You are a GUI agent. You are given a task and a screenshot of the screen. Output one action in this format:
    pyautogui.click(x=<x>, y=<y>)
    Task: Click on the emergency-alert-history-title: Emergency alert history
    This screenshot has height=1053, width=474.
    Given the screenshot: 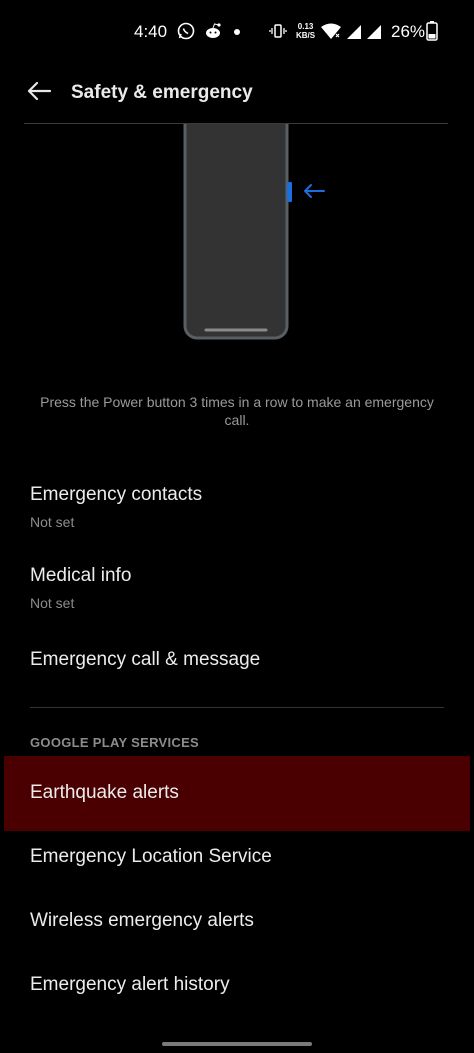 What is the action you would take?
    pyautogui.click(x=130, y=984)
    